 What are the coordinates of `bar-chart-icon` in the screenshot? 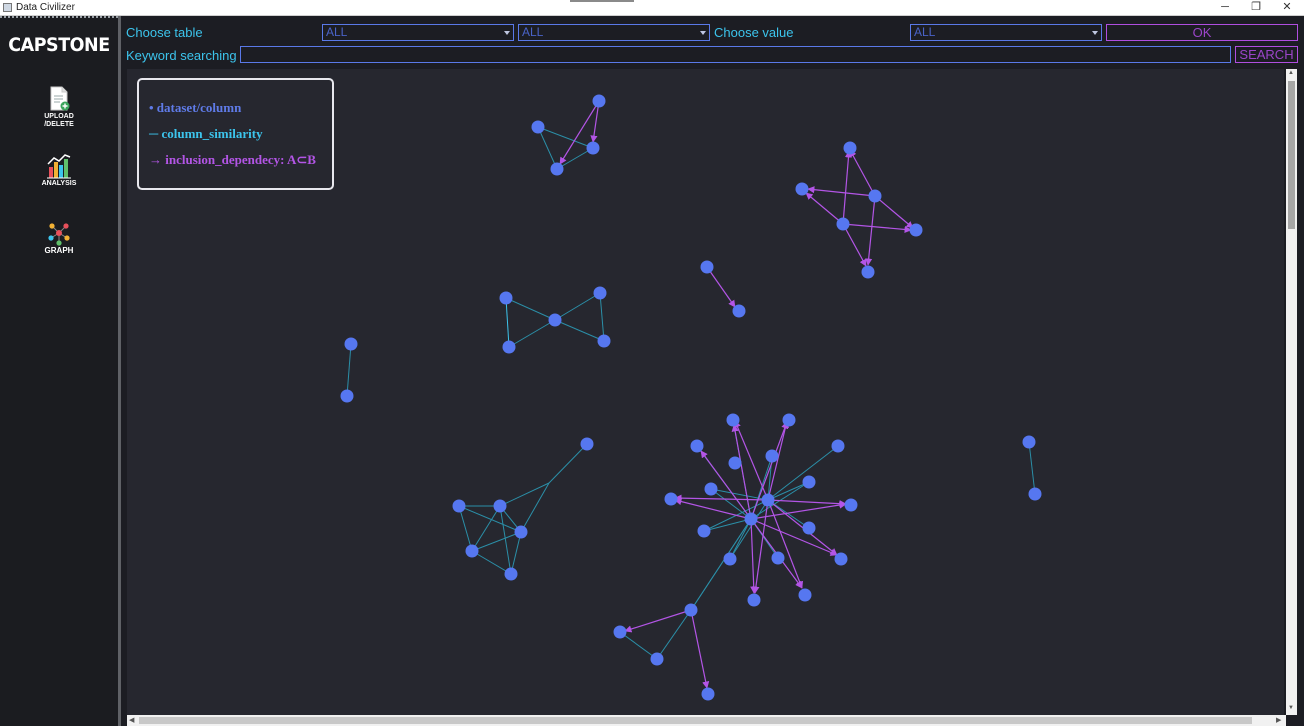 It's located at (59, 166).